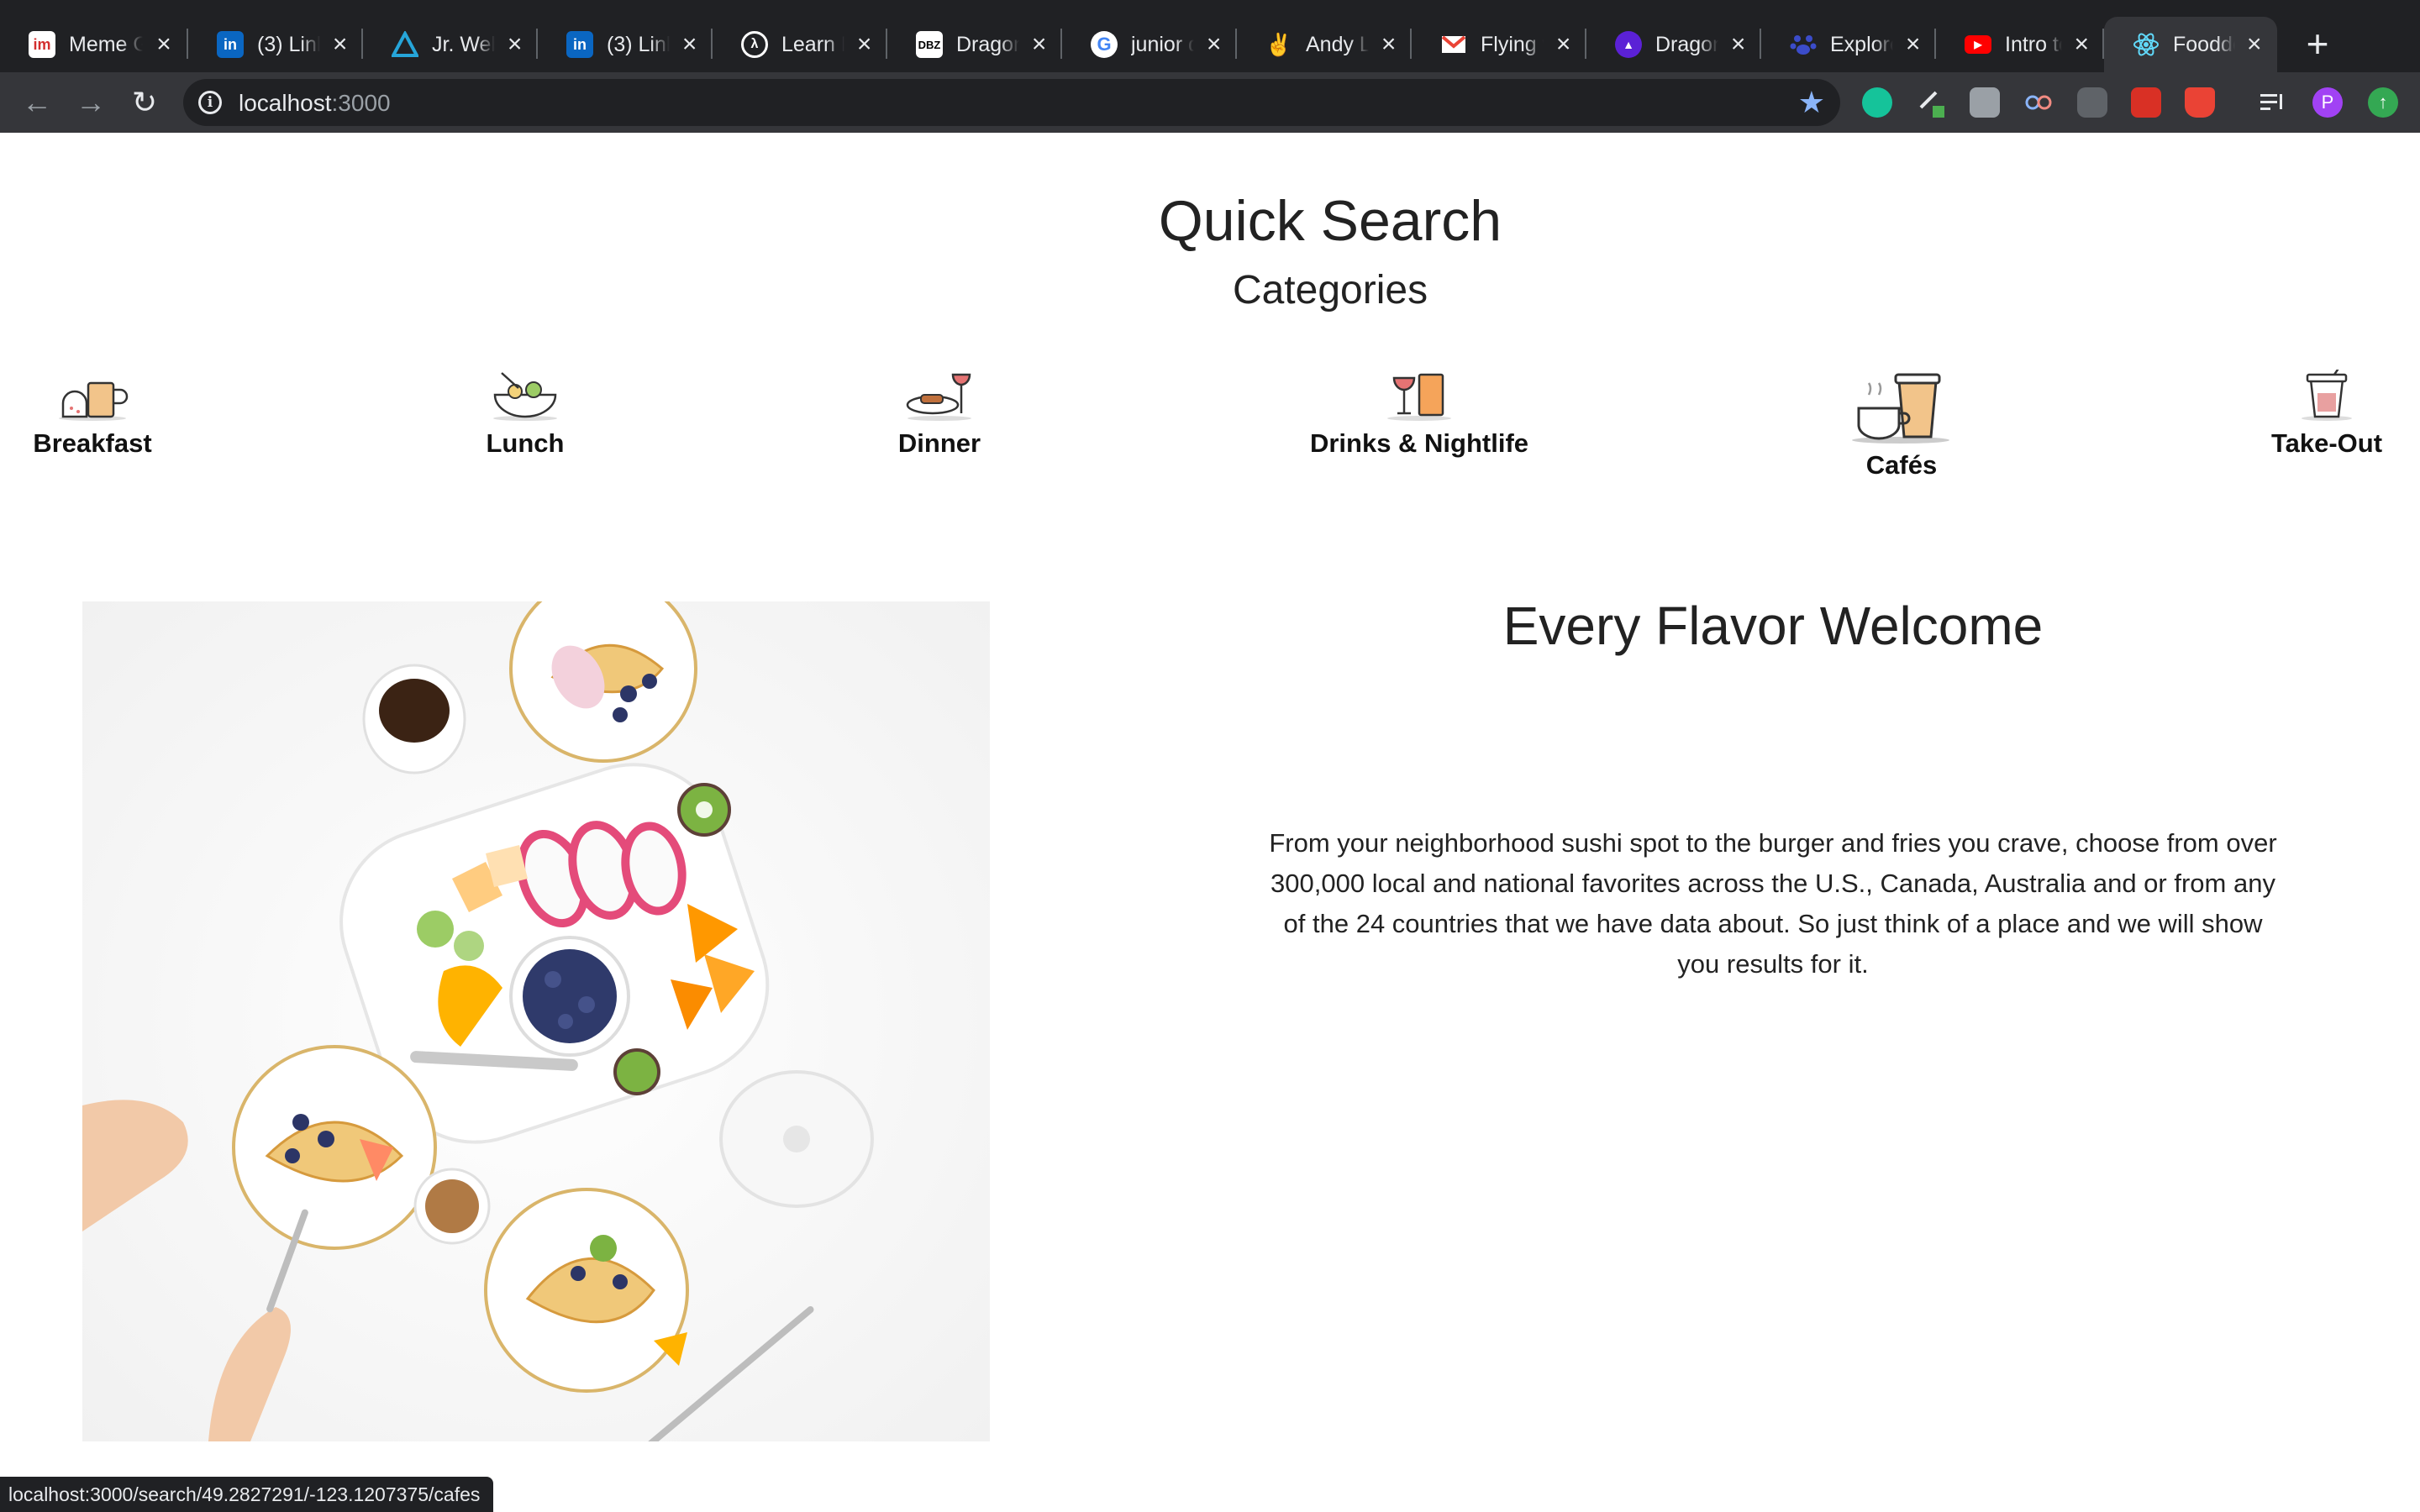 The width and height of the screenshot is (2420, 1512). What do you see at coordinates (1803, 44) in the screenshot?
I see `paw-icon` at bounding box center [1803, 44].